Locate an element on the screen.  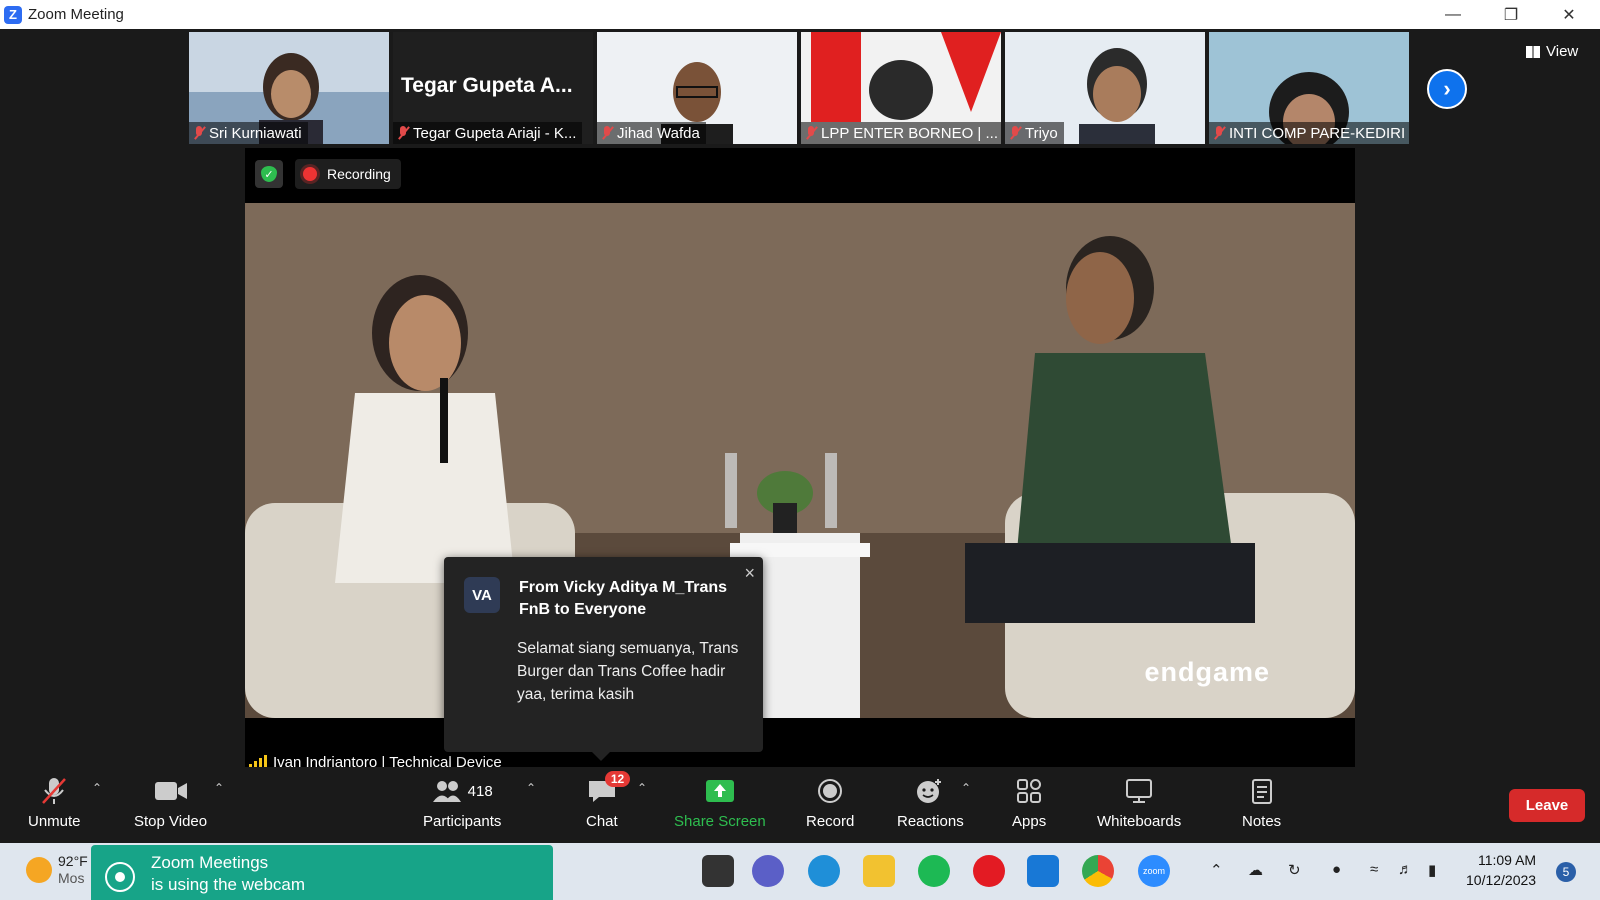
record-dot-icon is located at coordinates (310, 174).